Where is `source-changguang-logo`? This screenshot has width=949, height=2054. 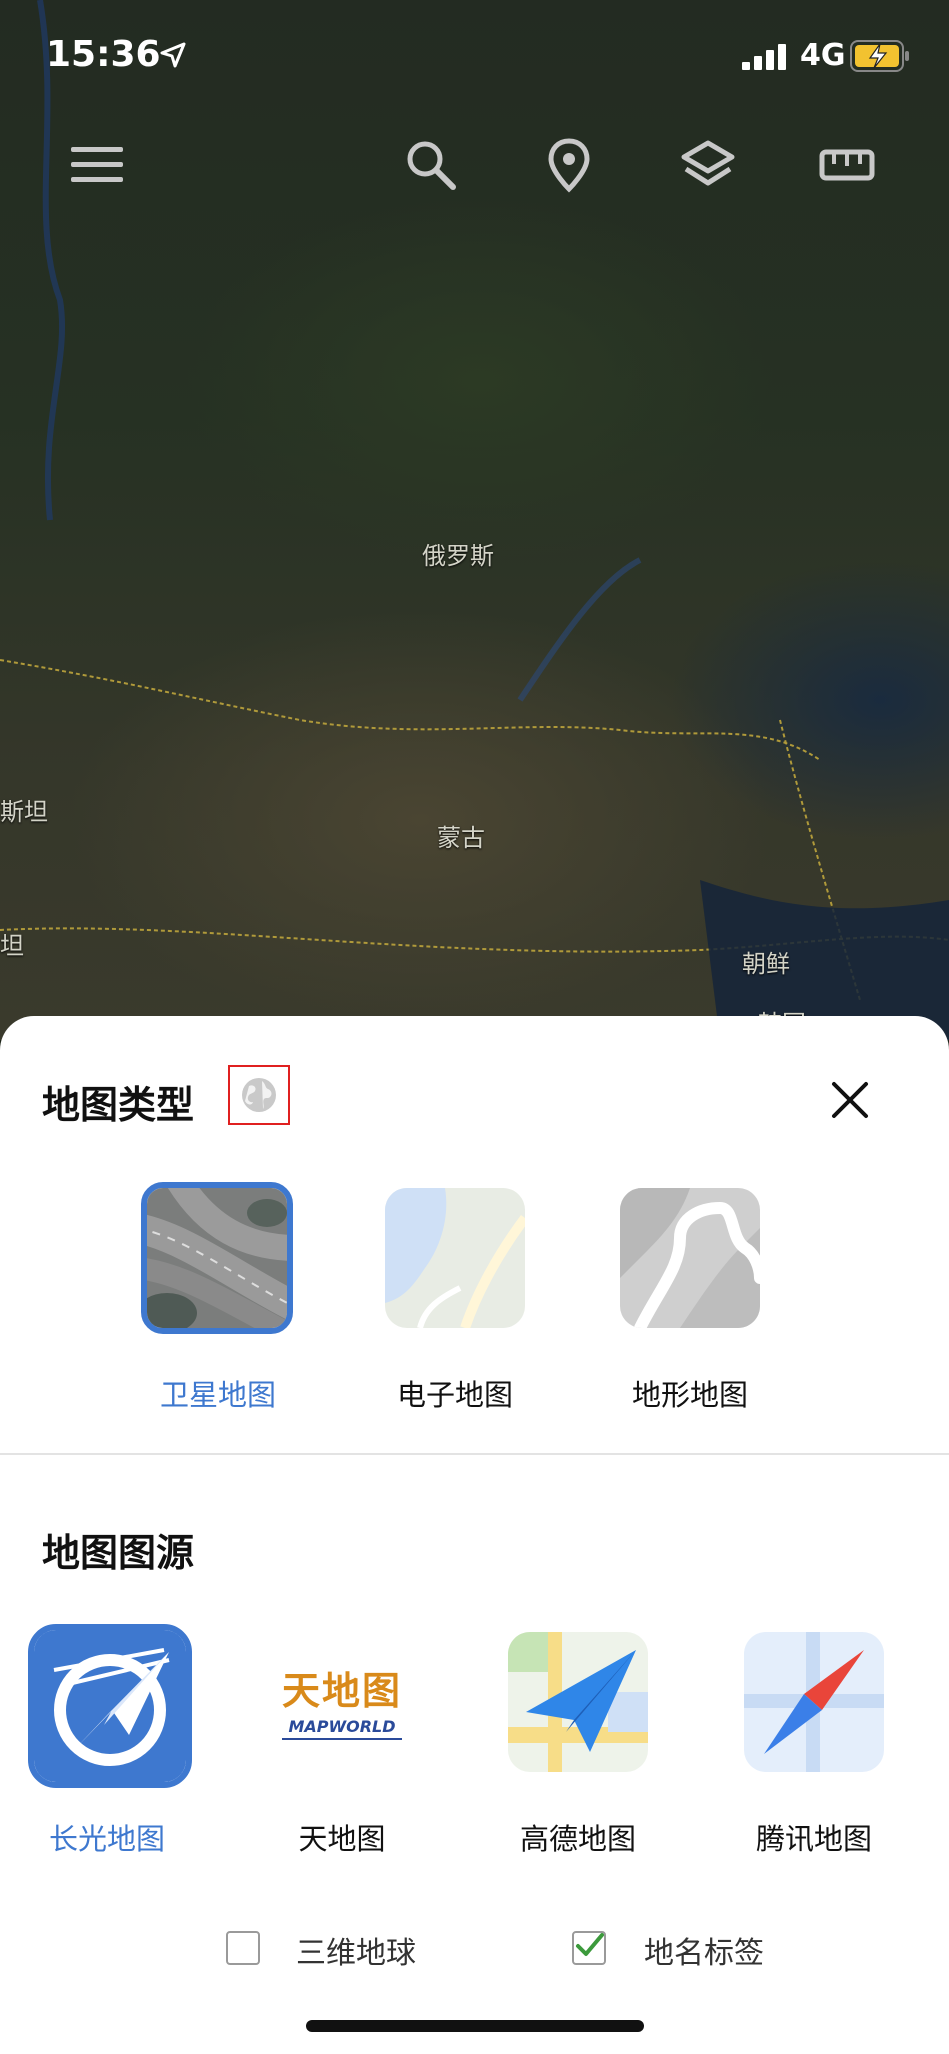 source-changguang-logo is located at coordinates (110, 1706).